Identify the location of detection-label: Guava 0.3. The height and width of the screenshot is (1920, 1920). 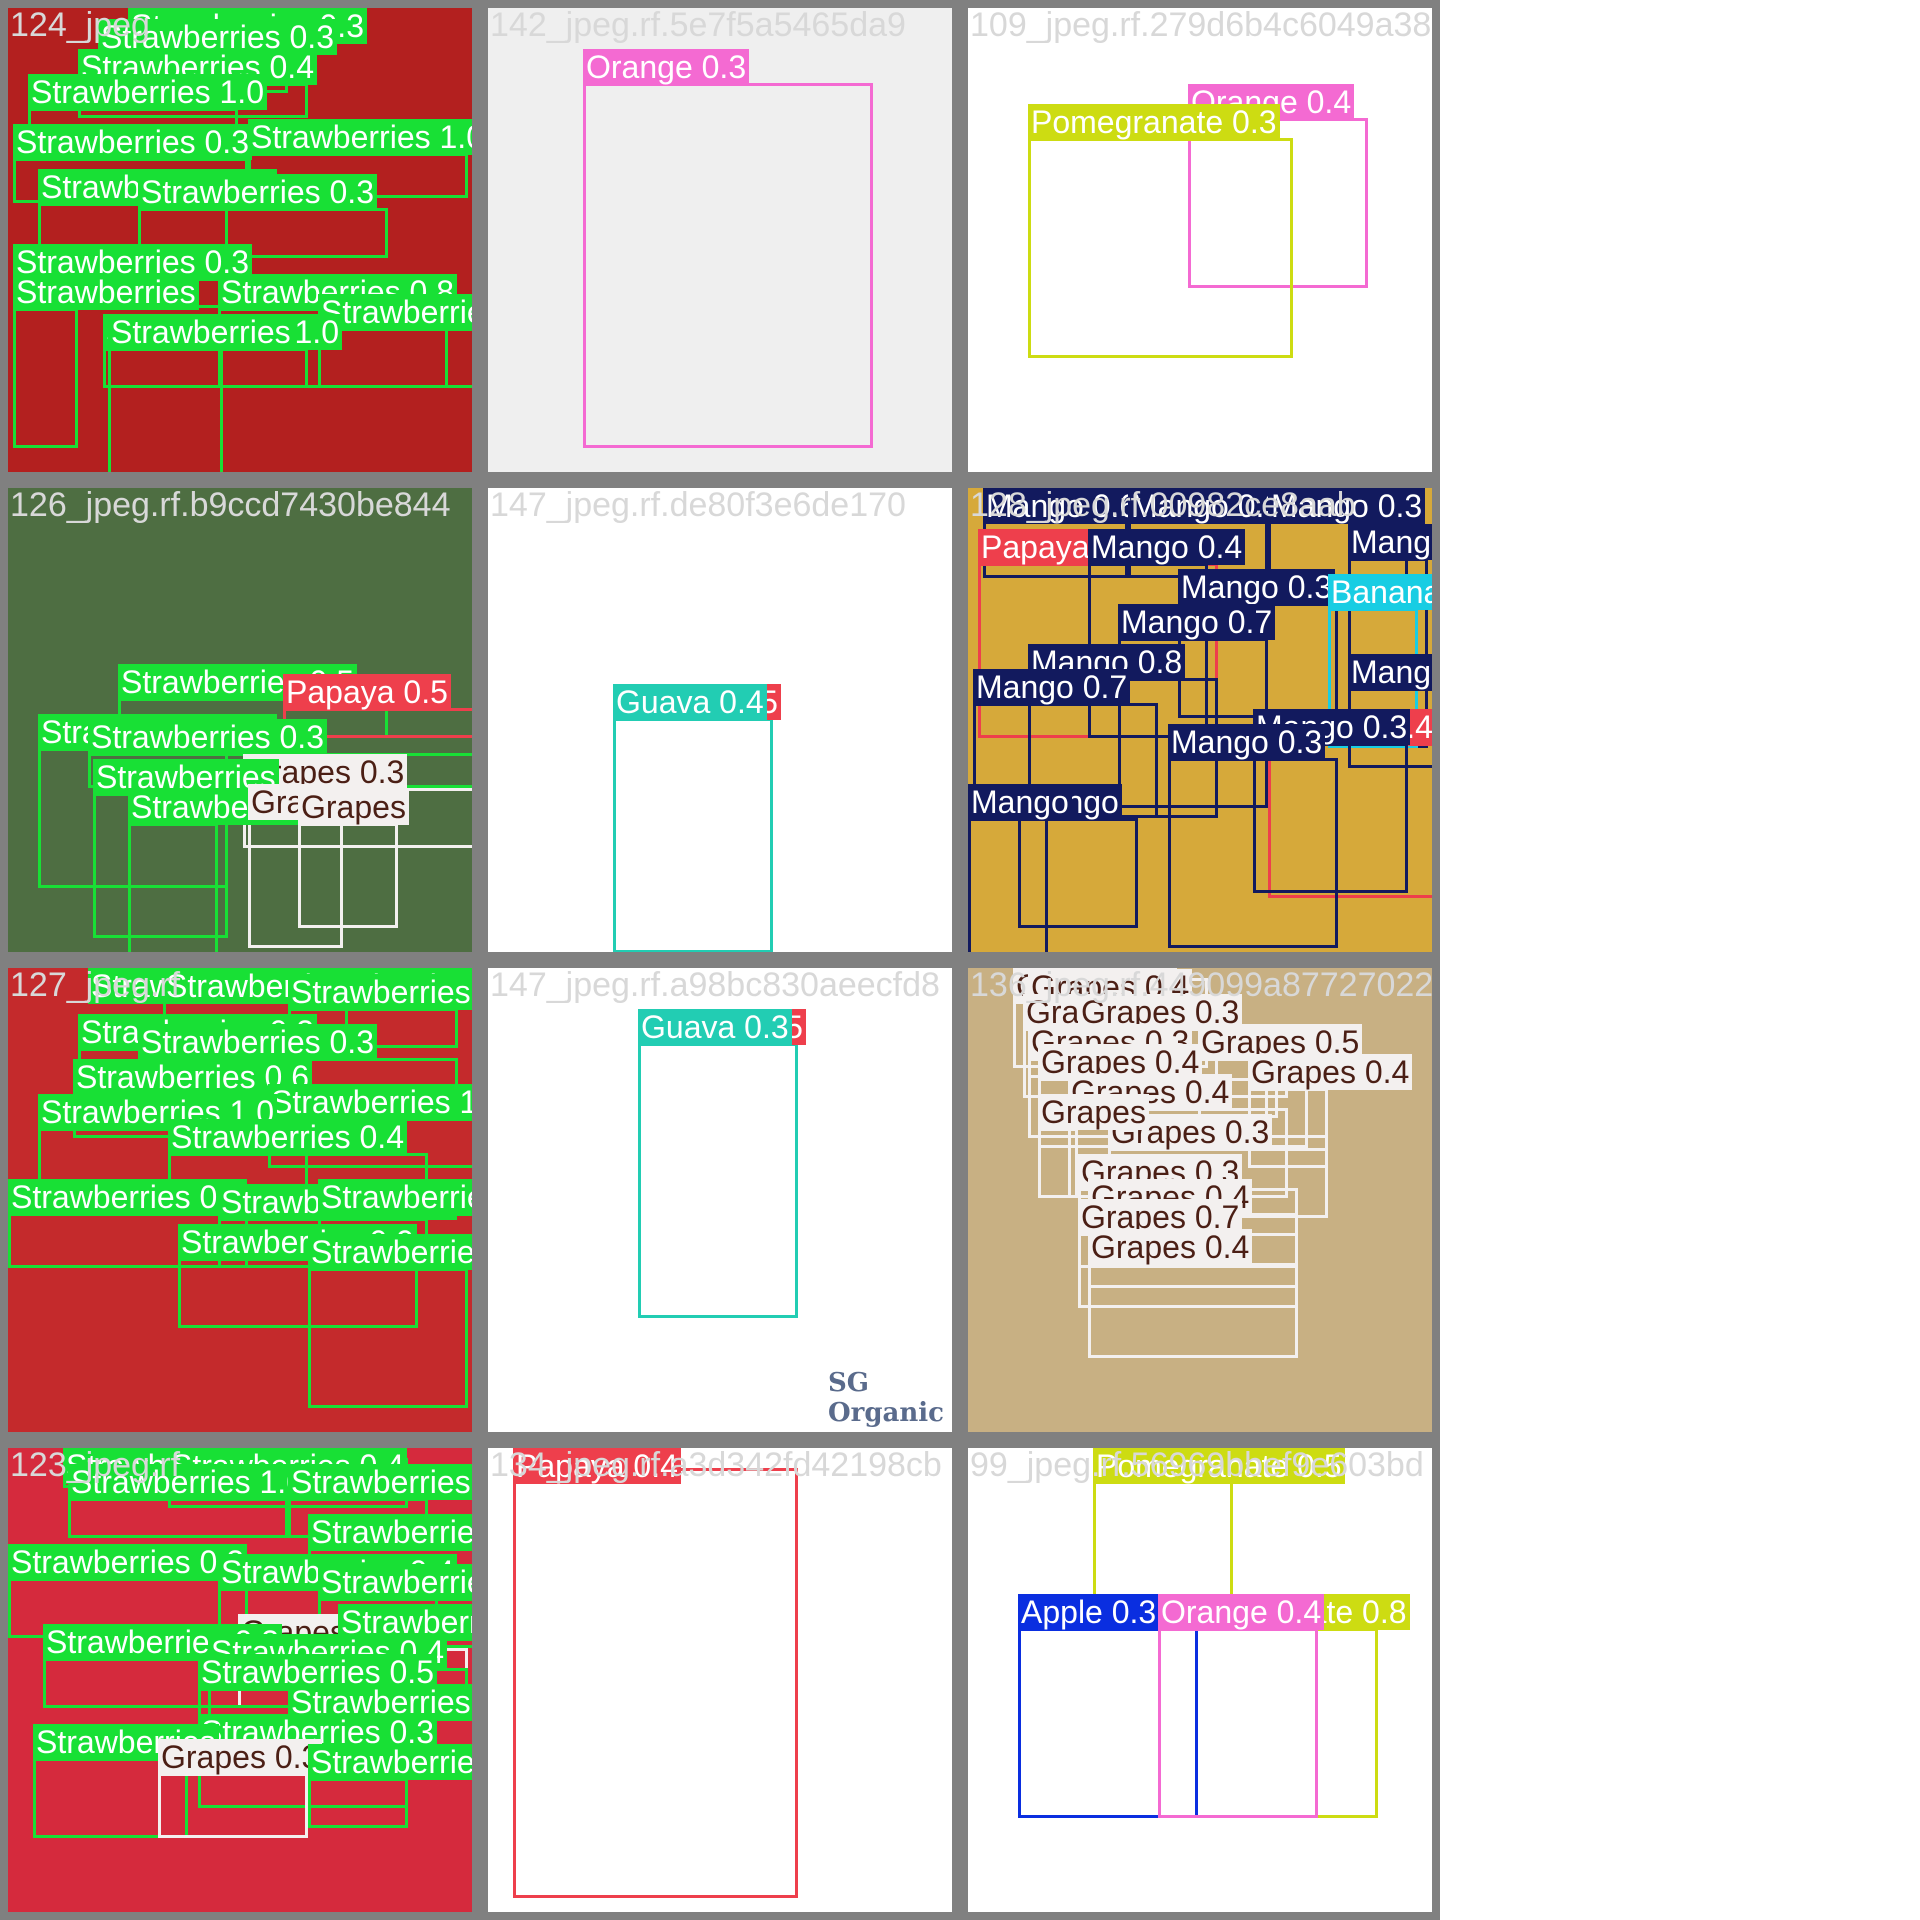
(715, 1027).